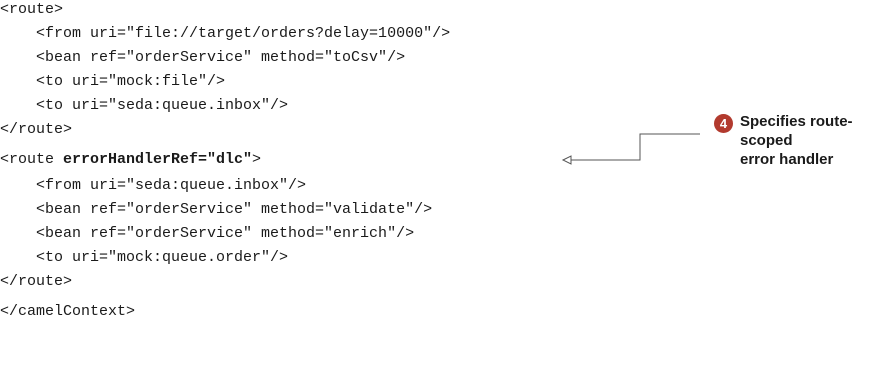 Image resolution: width=878 pixels, height=376 pixels. What do you see at coordinates (144, 257) in the screenshot?
I see `code-line: <to uri="mock:queue.order"/>` at bounding box center [144, 257].